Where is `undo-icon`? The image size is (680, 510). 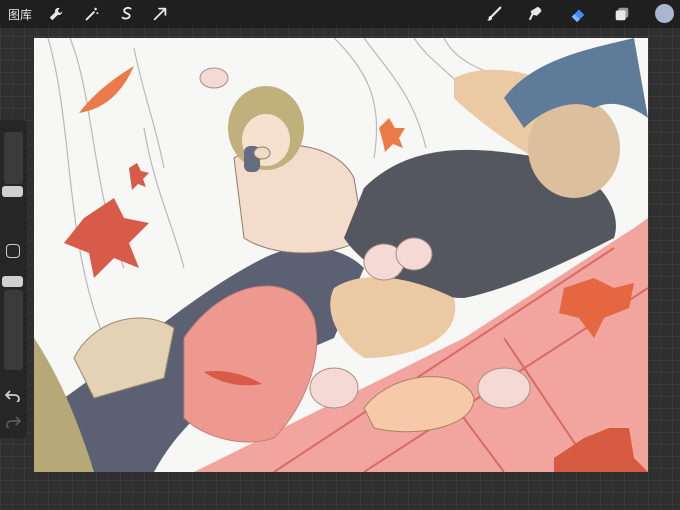 undo-icon is located at coordinates (13, 395).